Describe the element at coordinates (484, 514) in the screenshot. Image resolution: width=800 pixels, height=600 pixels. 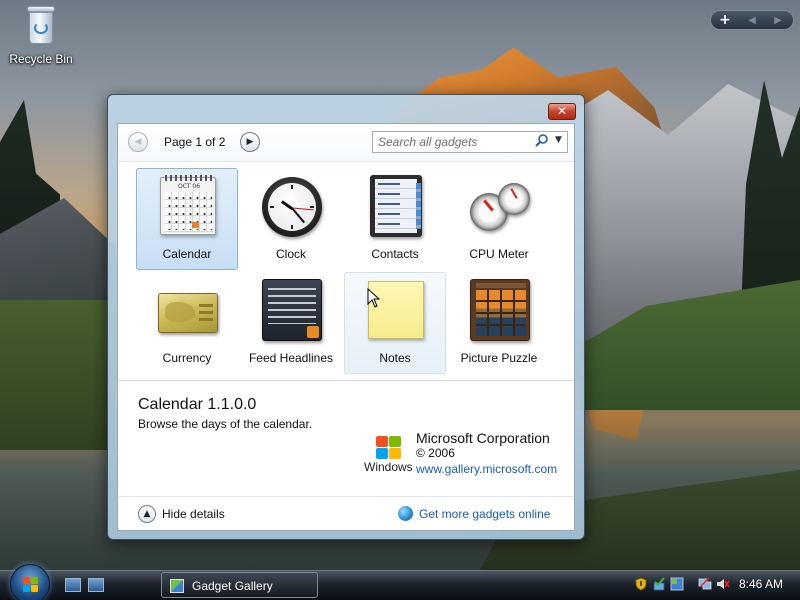
I see `get-more-gadgets-link: Get more gadgets online` at that location.